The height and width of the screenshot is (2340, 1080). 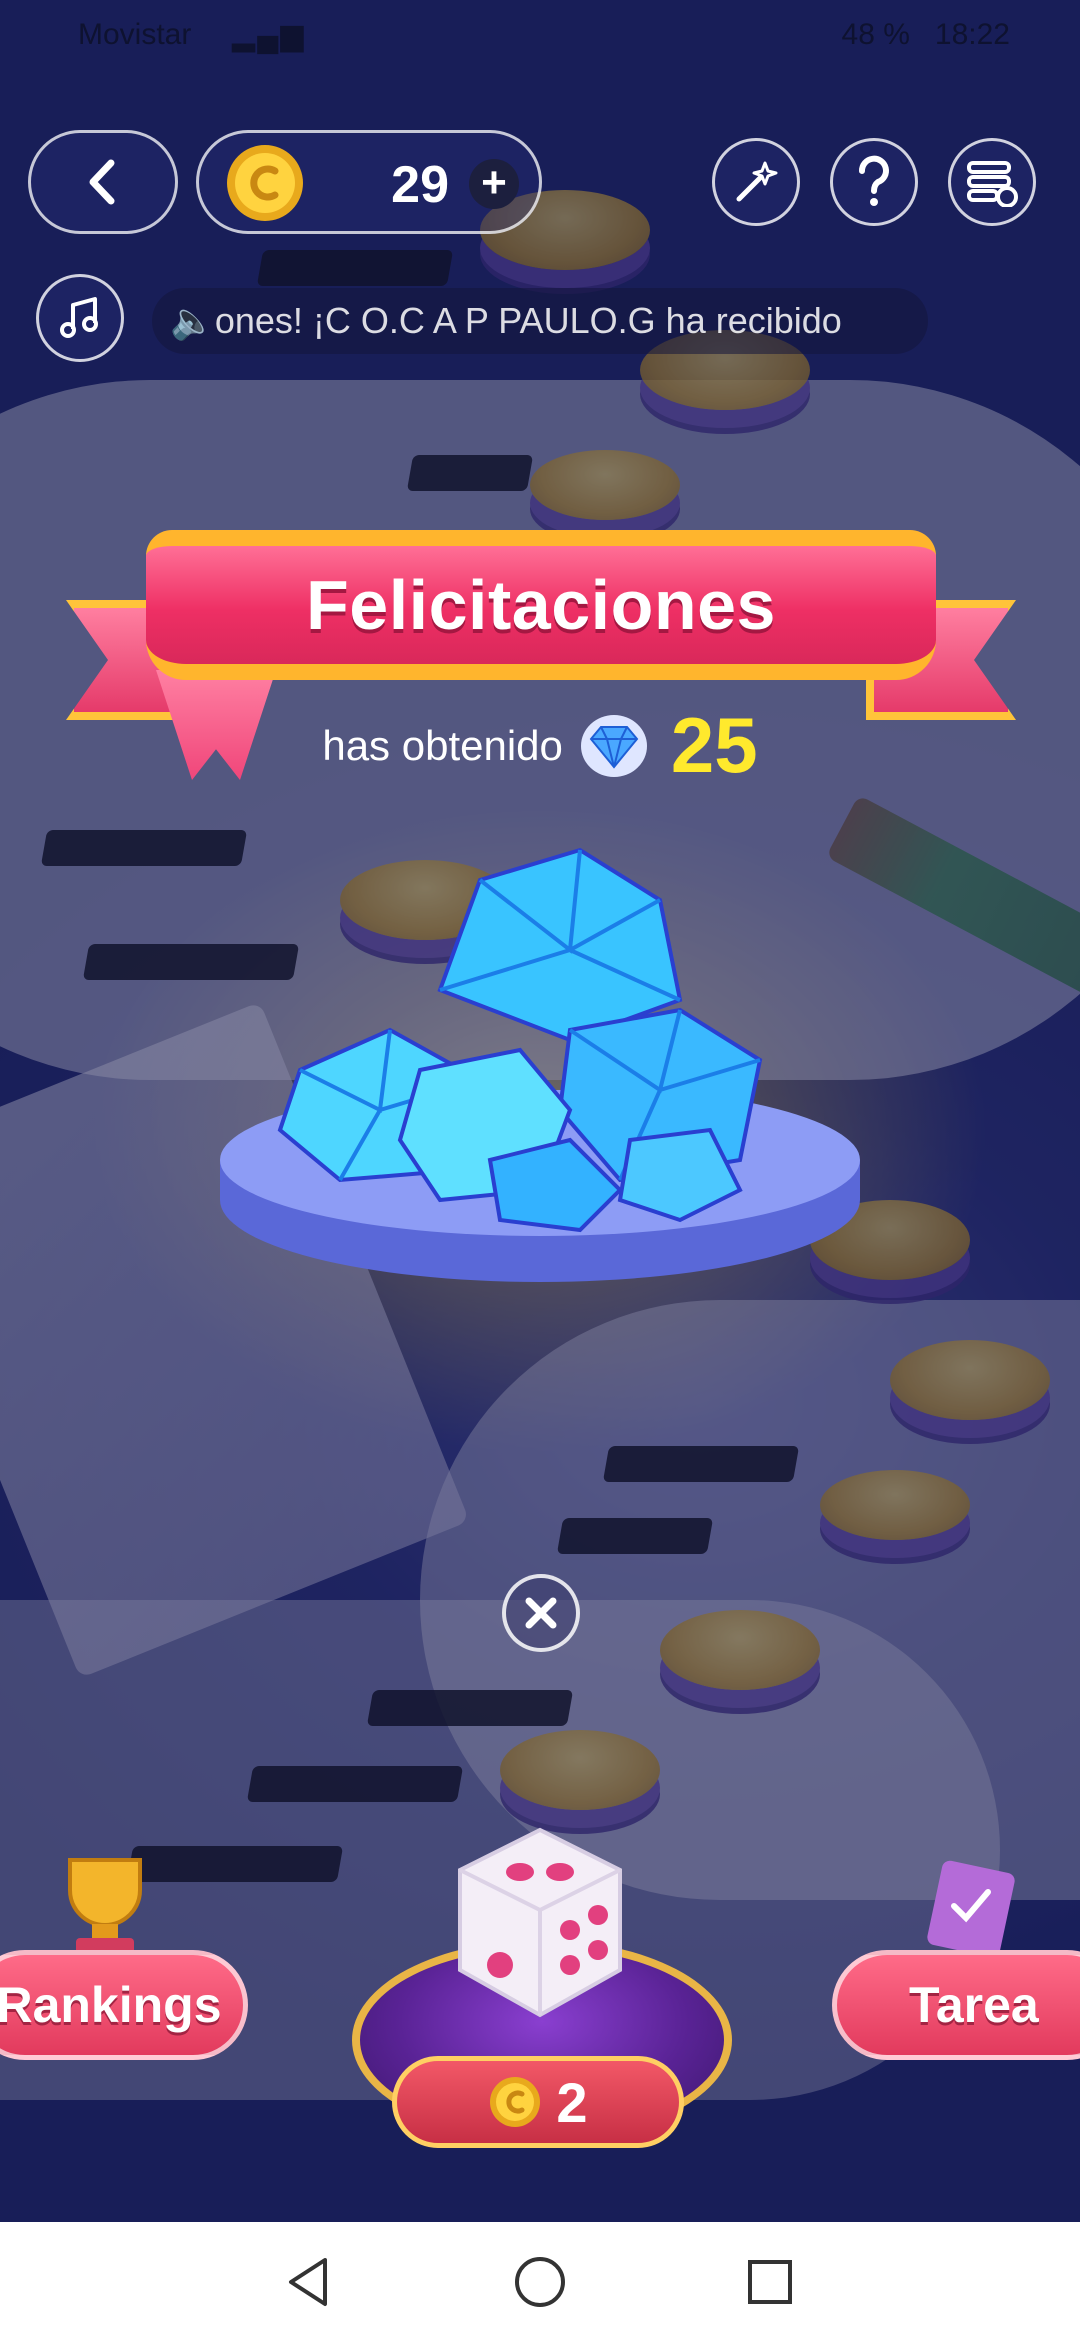 I want to click on coin-balance: 29 +, so click(x=369, y=182).